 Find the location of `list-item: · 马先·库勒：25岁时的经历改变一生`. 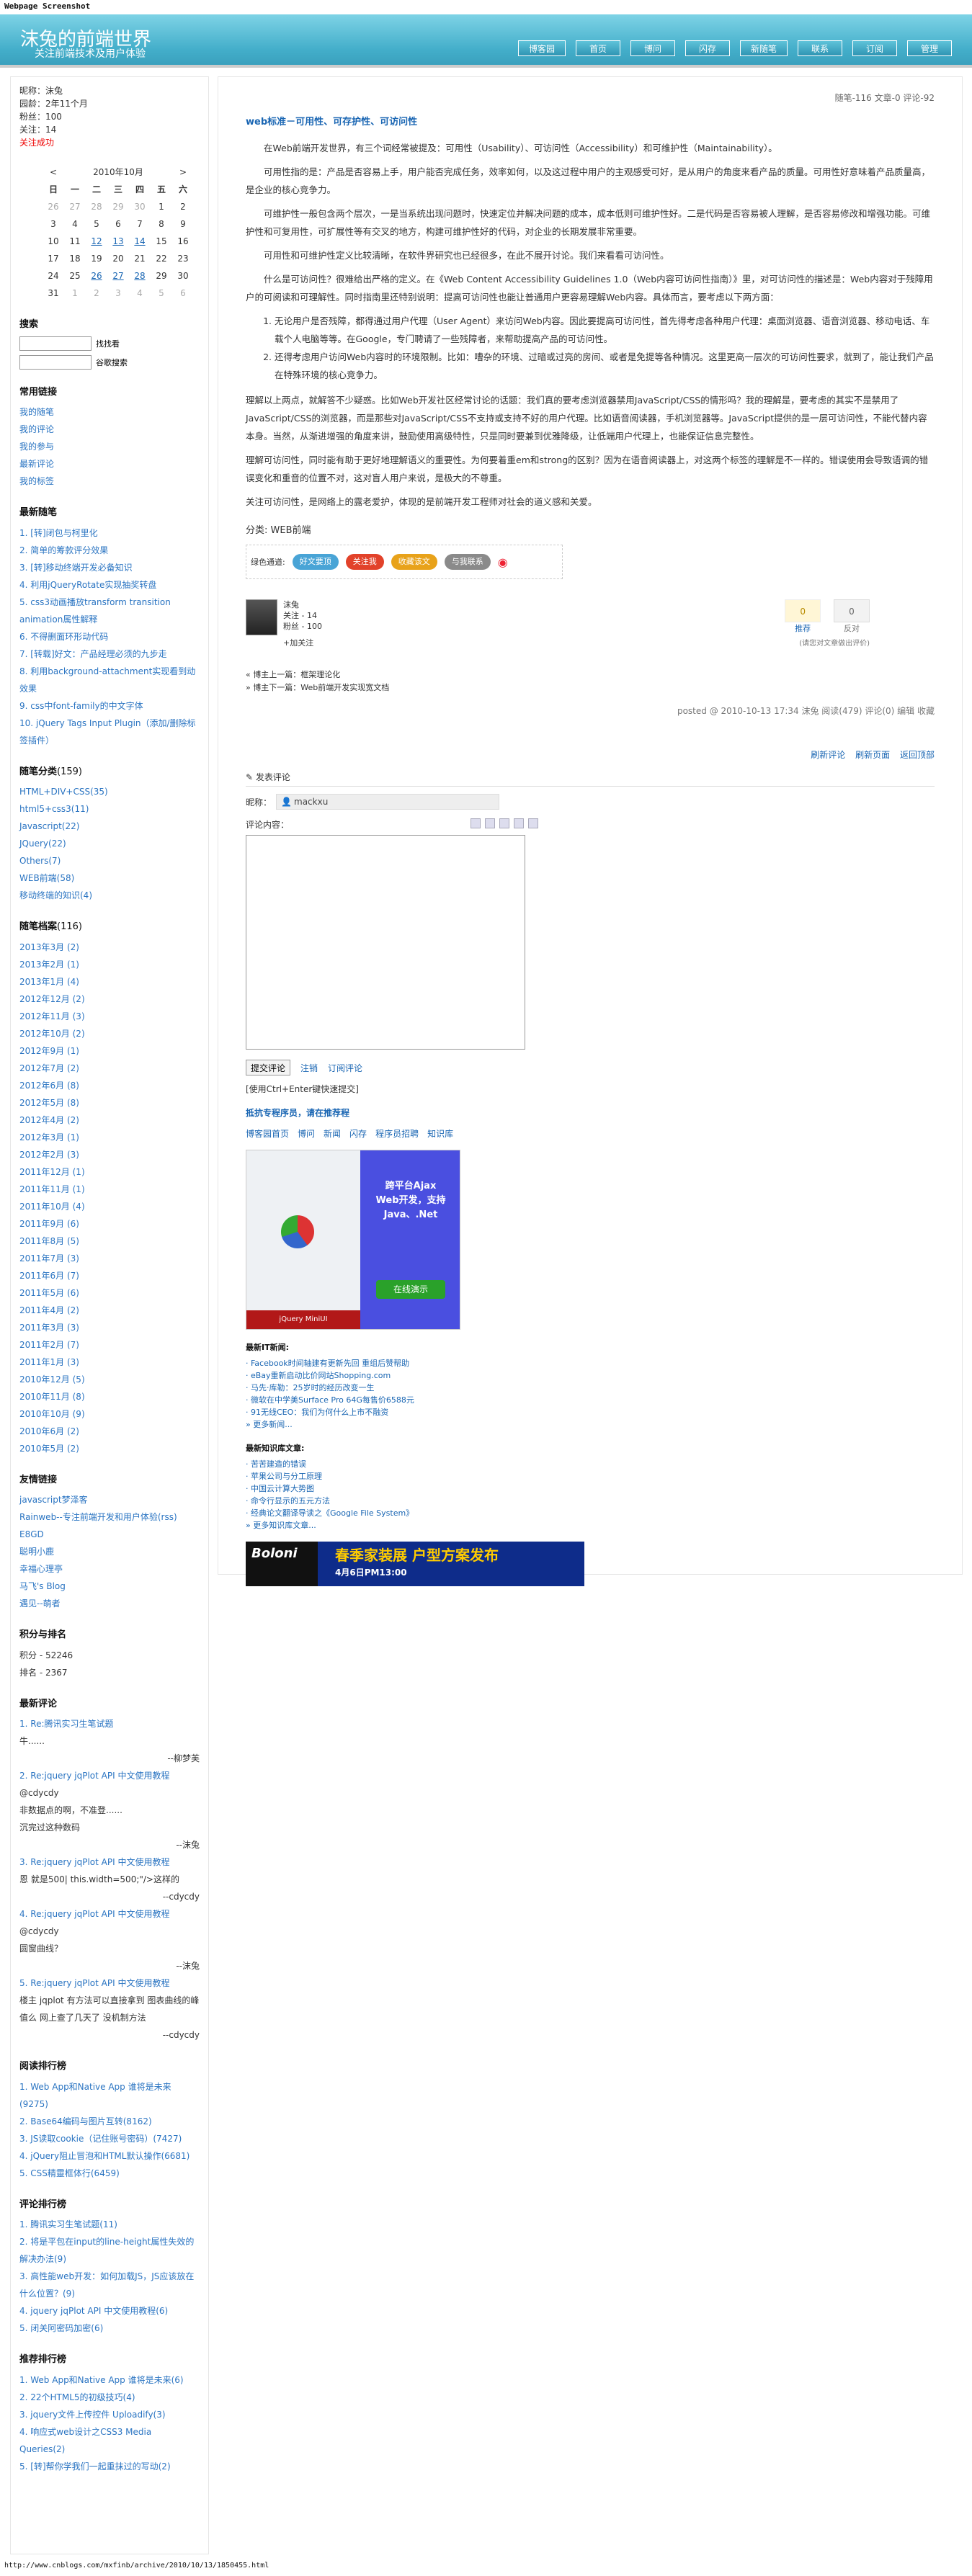

list-item: · 马先·库勒：25岁时的经历改变一生 is located at coordinates (591, 1388).